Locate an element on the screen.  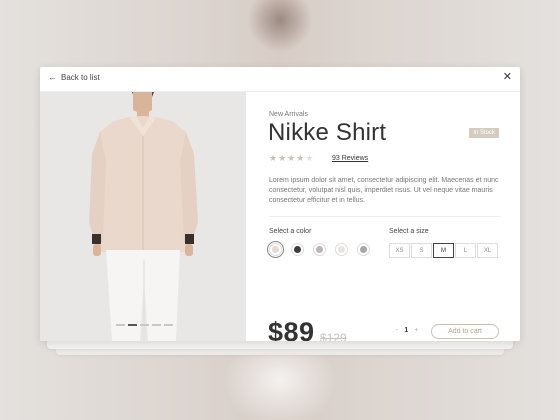
quantity-value: 1 is located at coordinates (406, 330).